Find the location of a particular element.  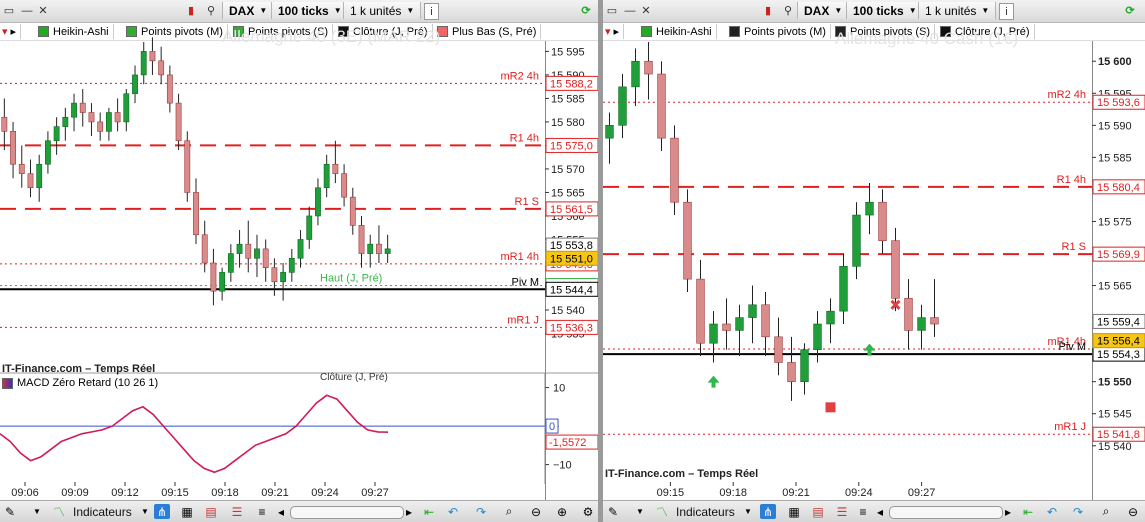

pivot-level-value: 15 569,9 is located at coordinates (1118, 255).